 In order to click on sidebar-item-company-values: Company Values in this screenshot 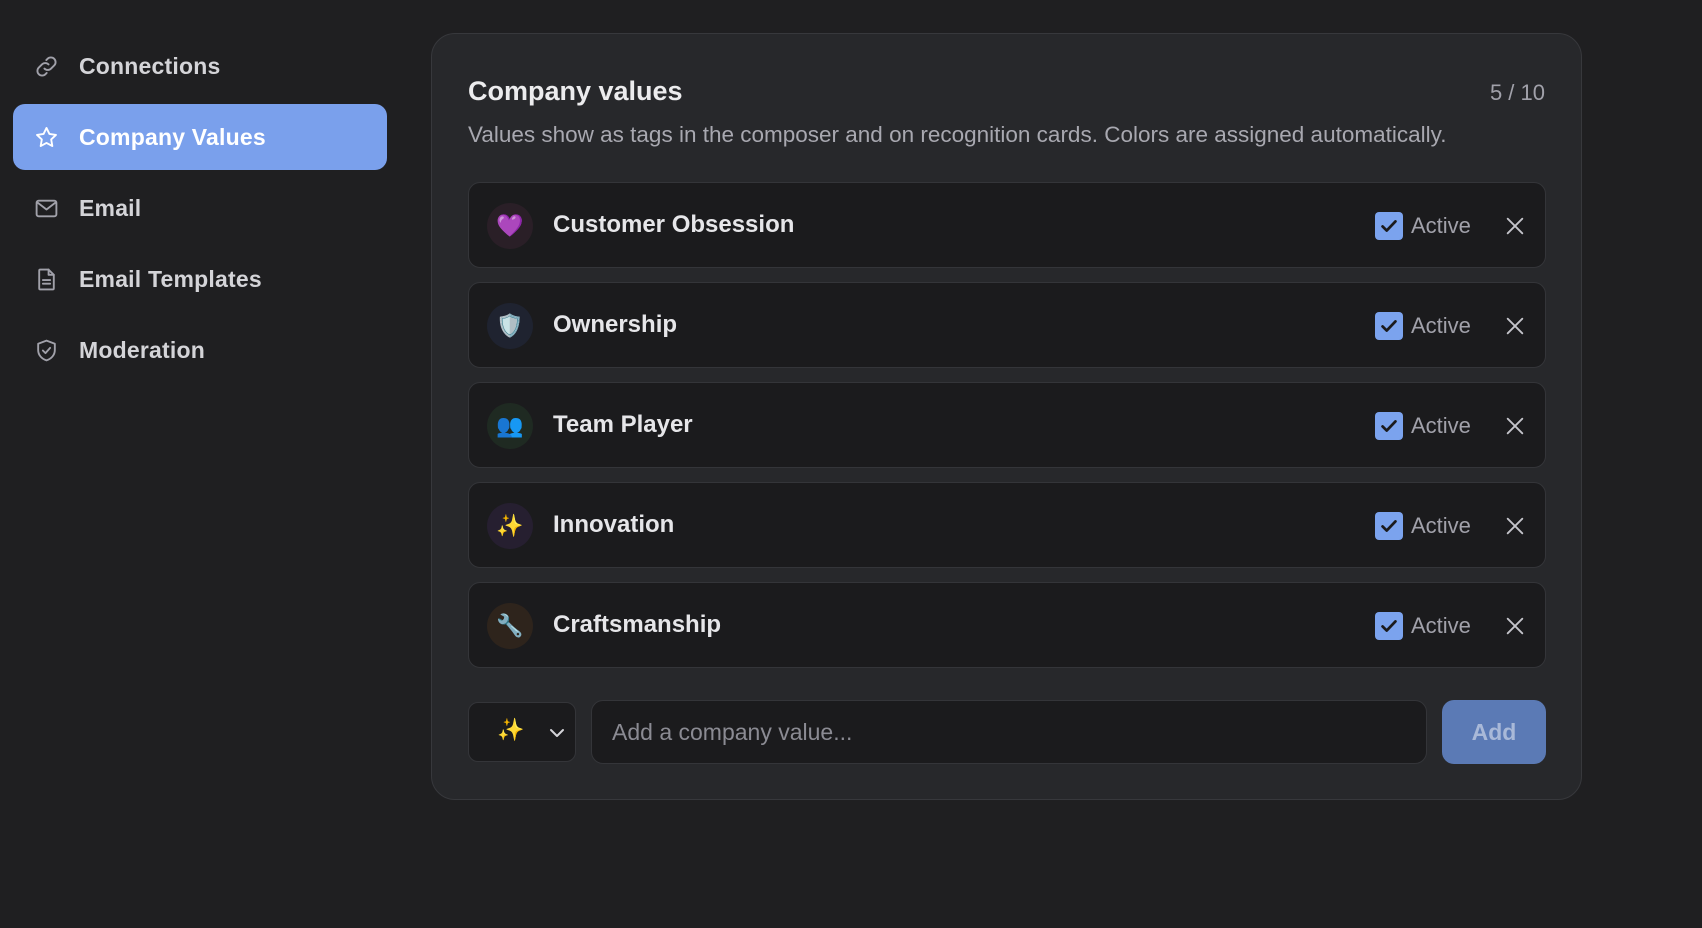, I will do `click(200, 137)`.